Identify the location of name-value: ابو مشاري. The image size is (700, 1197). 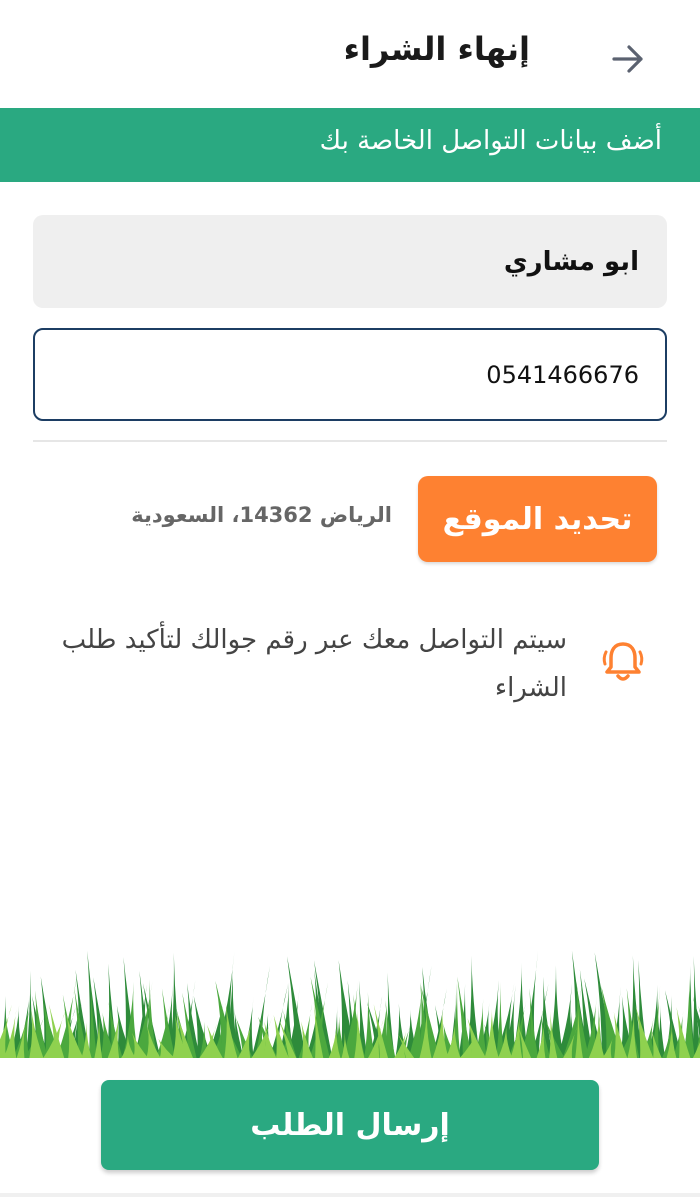
(571, 261).